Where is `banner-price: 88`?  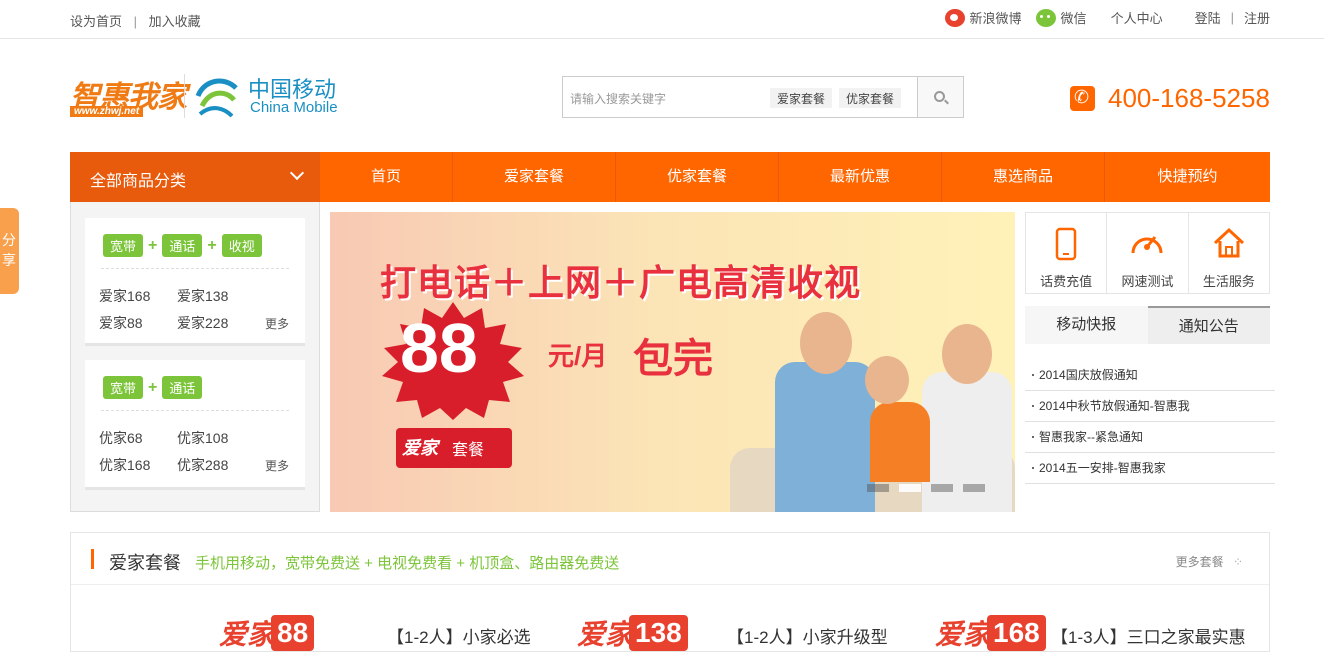
banner-price: 88 is located at coordinates (439, 348).